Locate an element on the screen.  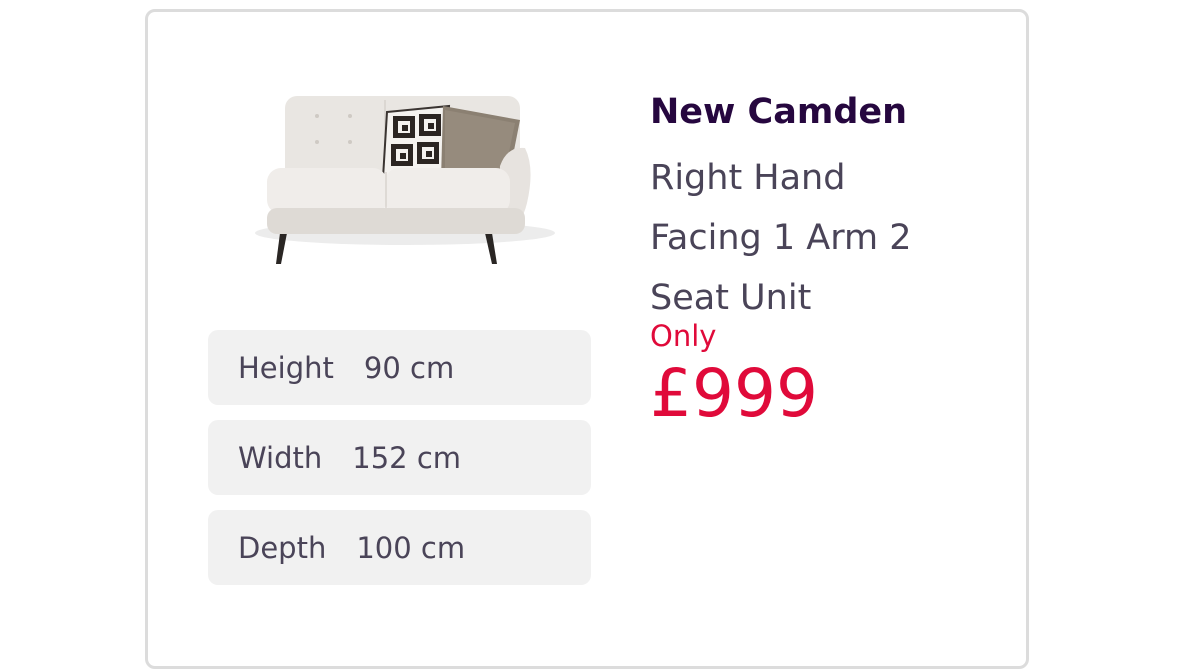
dimensions-list: Height 90 cm Width 152 cm Depth 100 cm is located at coordinates (399, 465).